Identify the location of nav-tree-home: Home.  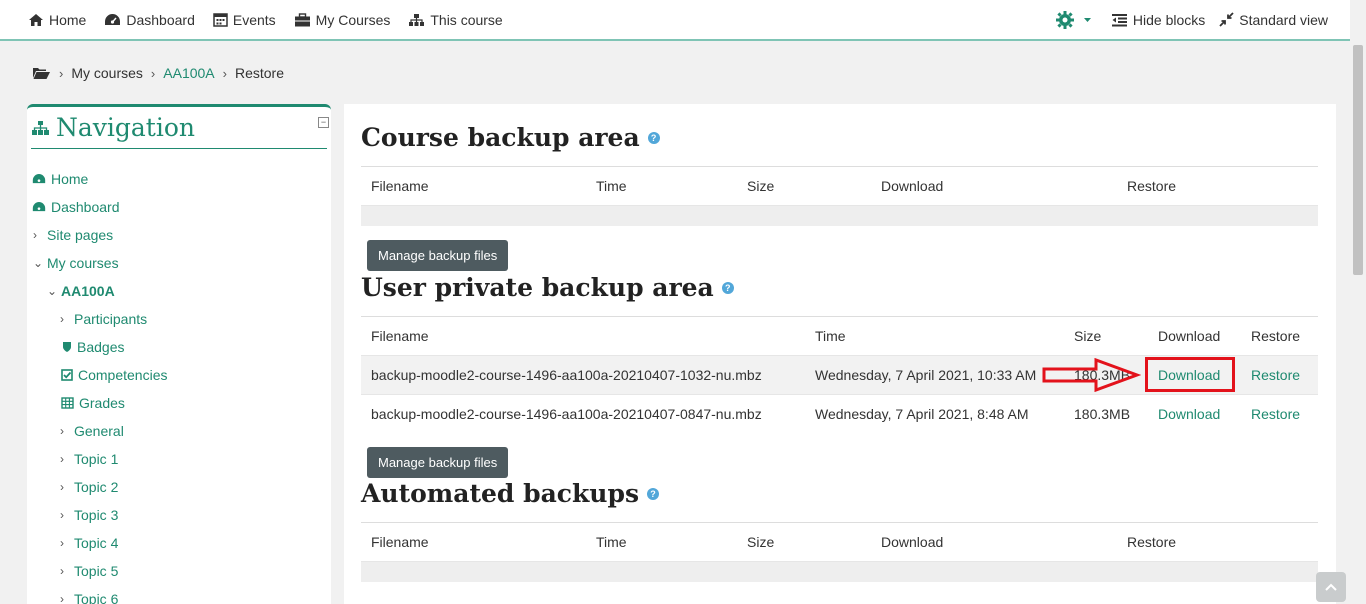
(179, 179).